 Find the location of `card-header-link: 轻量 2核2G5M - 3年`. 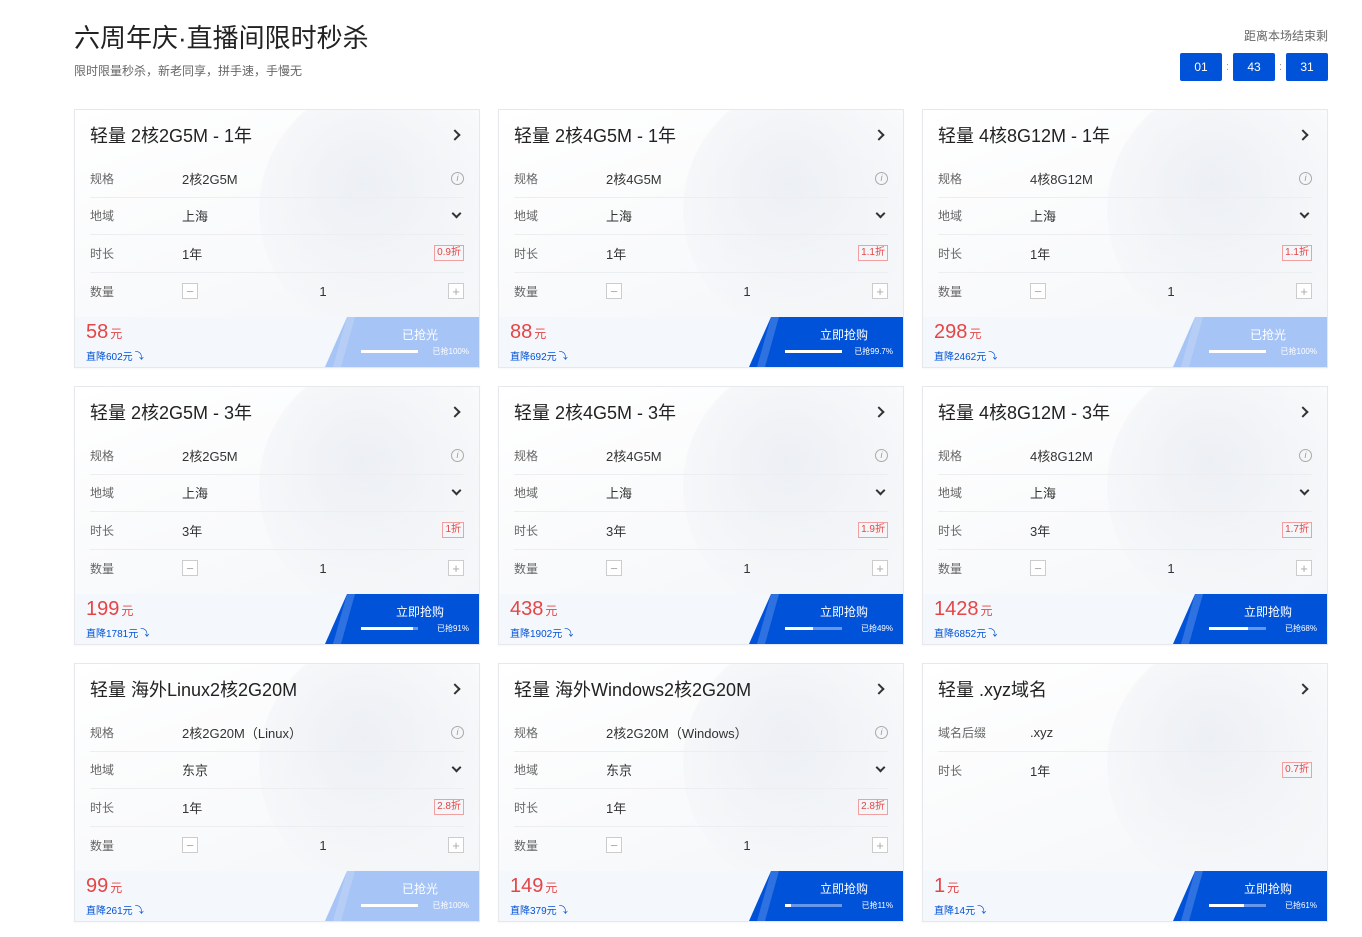

card-header-link: 轻量 2核2G5M - 3年 is located at coordinates (277, 412).